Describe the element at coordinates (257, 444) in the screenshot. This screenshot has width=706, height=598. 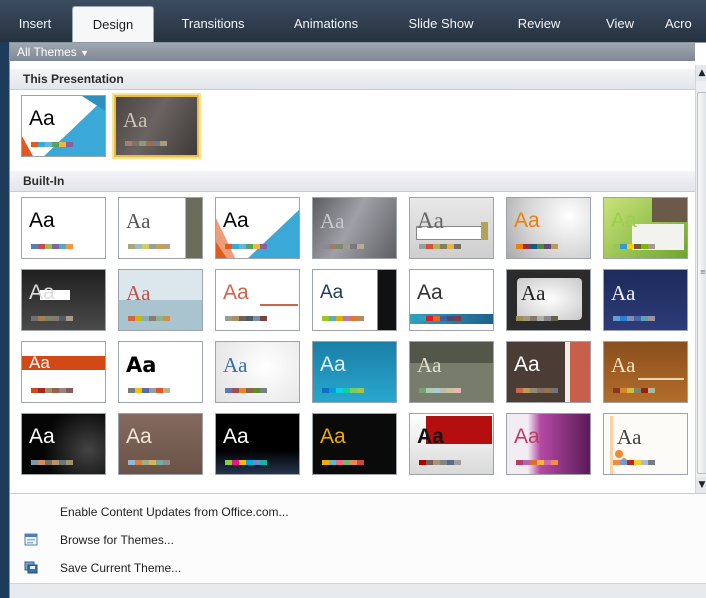
I see `theme-metro: Aa` at that location.